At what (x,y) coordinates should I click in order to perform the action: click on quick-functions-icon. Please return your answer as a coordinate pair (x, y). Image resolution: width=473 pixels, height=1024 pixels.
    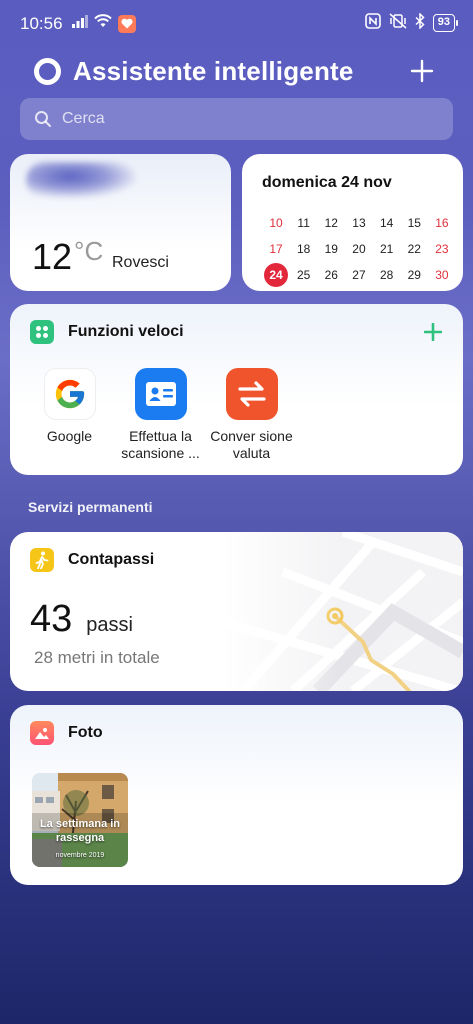
    Looking at the image, I should click on (42, 332).